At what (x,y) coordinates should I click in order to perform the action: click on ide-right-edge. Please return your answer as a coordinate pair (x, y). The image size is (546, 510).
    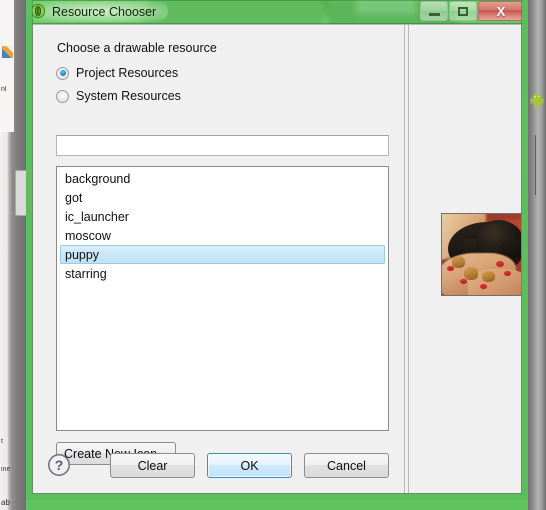
    Looking at the image, I should click on (537, 255).